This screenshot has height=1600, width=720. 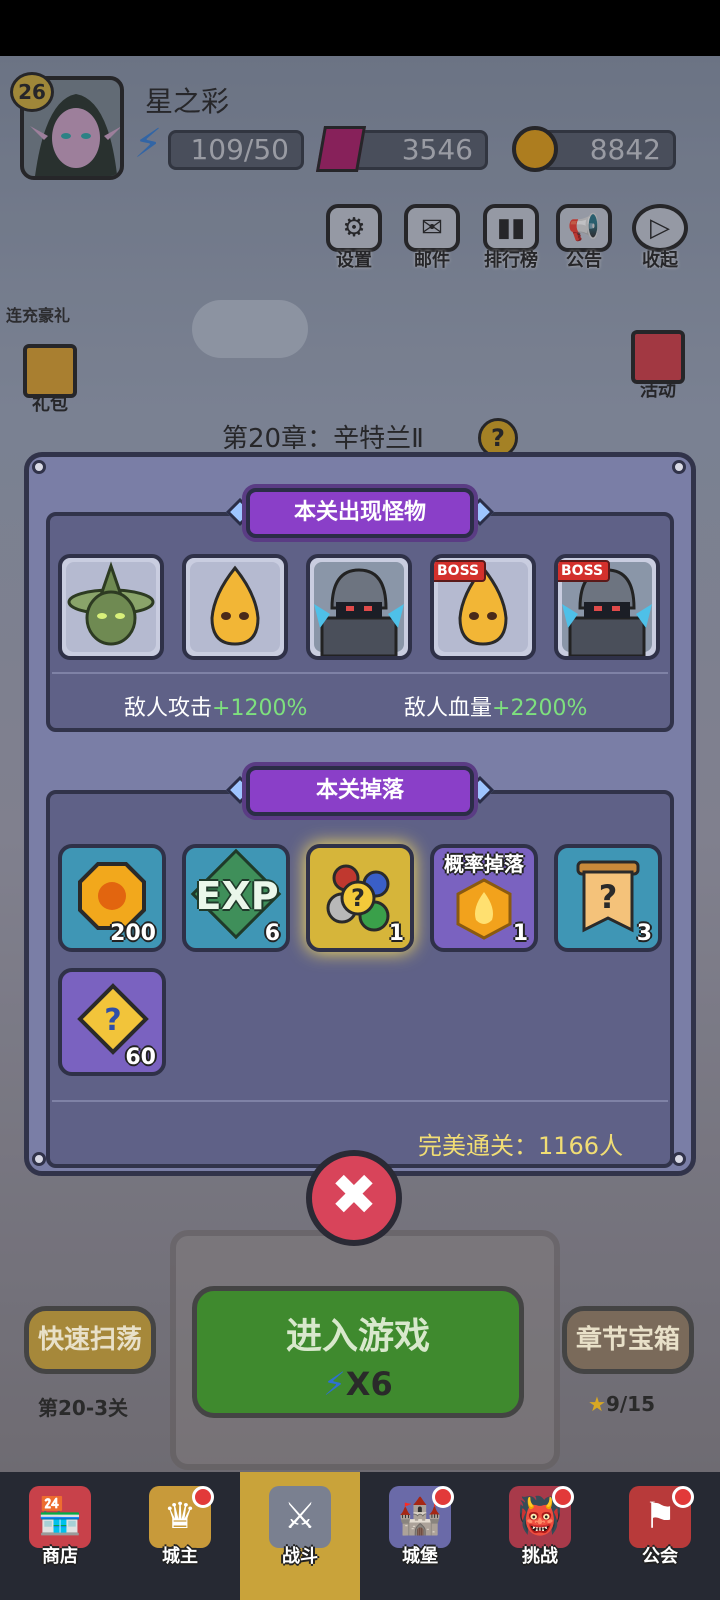 I want to click on chest-progress: ★9/15, so click(x=621, y=1404).